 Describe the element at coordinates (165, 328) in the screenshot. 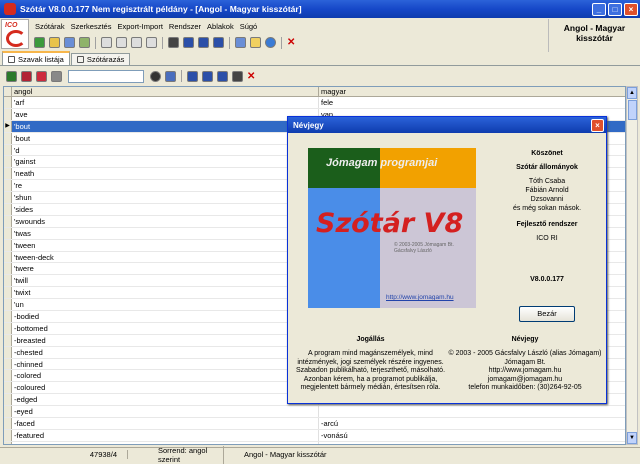

I see `english-cell: -bottomed` at that location.